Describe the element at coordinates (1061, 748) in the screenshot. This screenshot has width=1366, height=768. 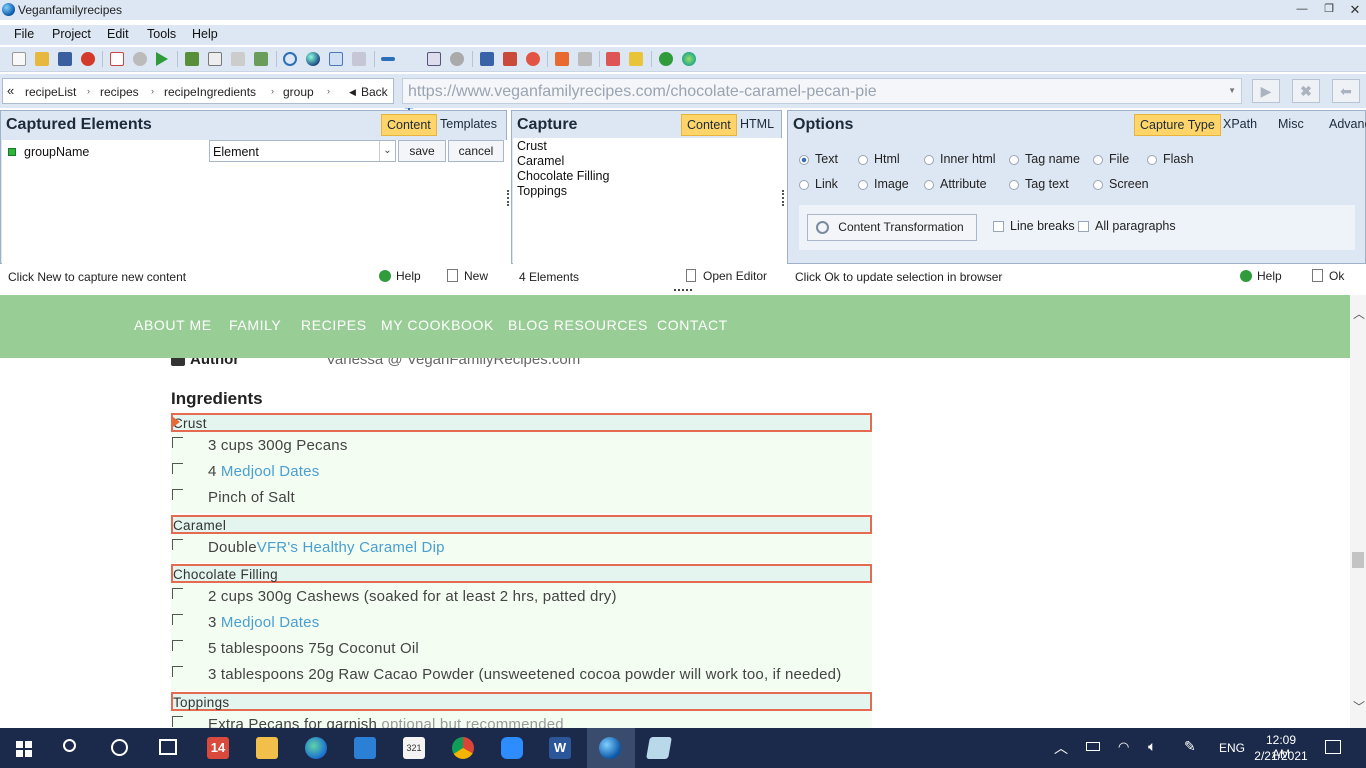
I see `chevron-up-icon: ︿` at that location.